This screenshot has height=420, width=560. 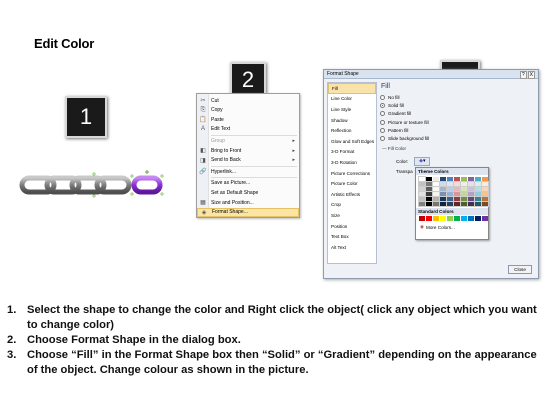 What do you see at coordinates (352, 183) in the screenshot?
I see `category-picture-color: Picture Color` at bounding box center [352, 183].